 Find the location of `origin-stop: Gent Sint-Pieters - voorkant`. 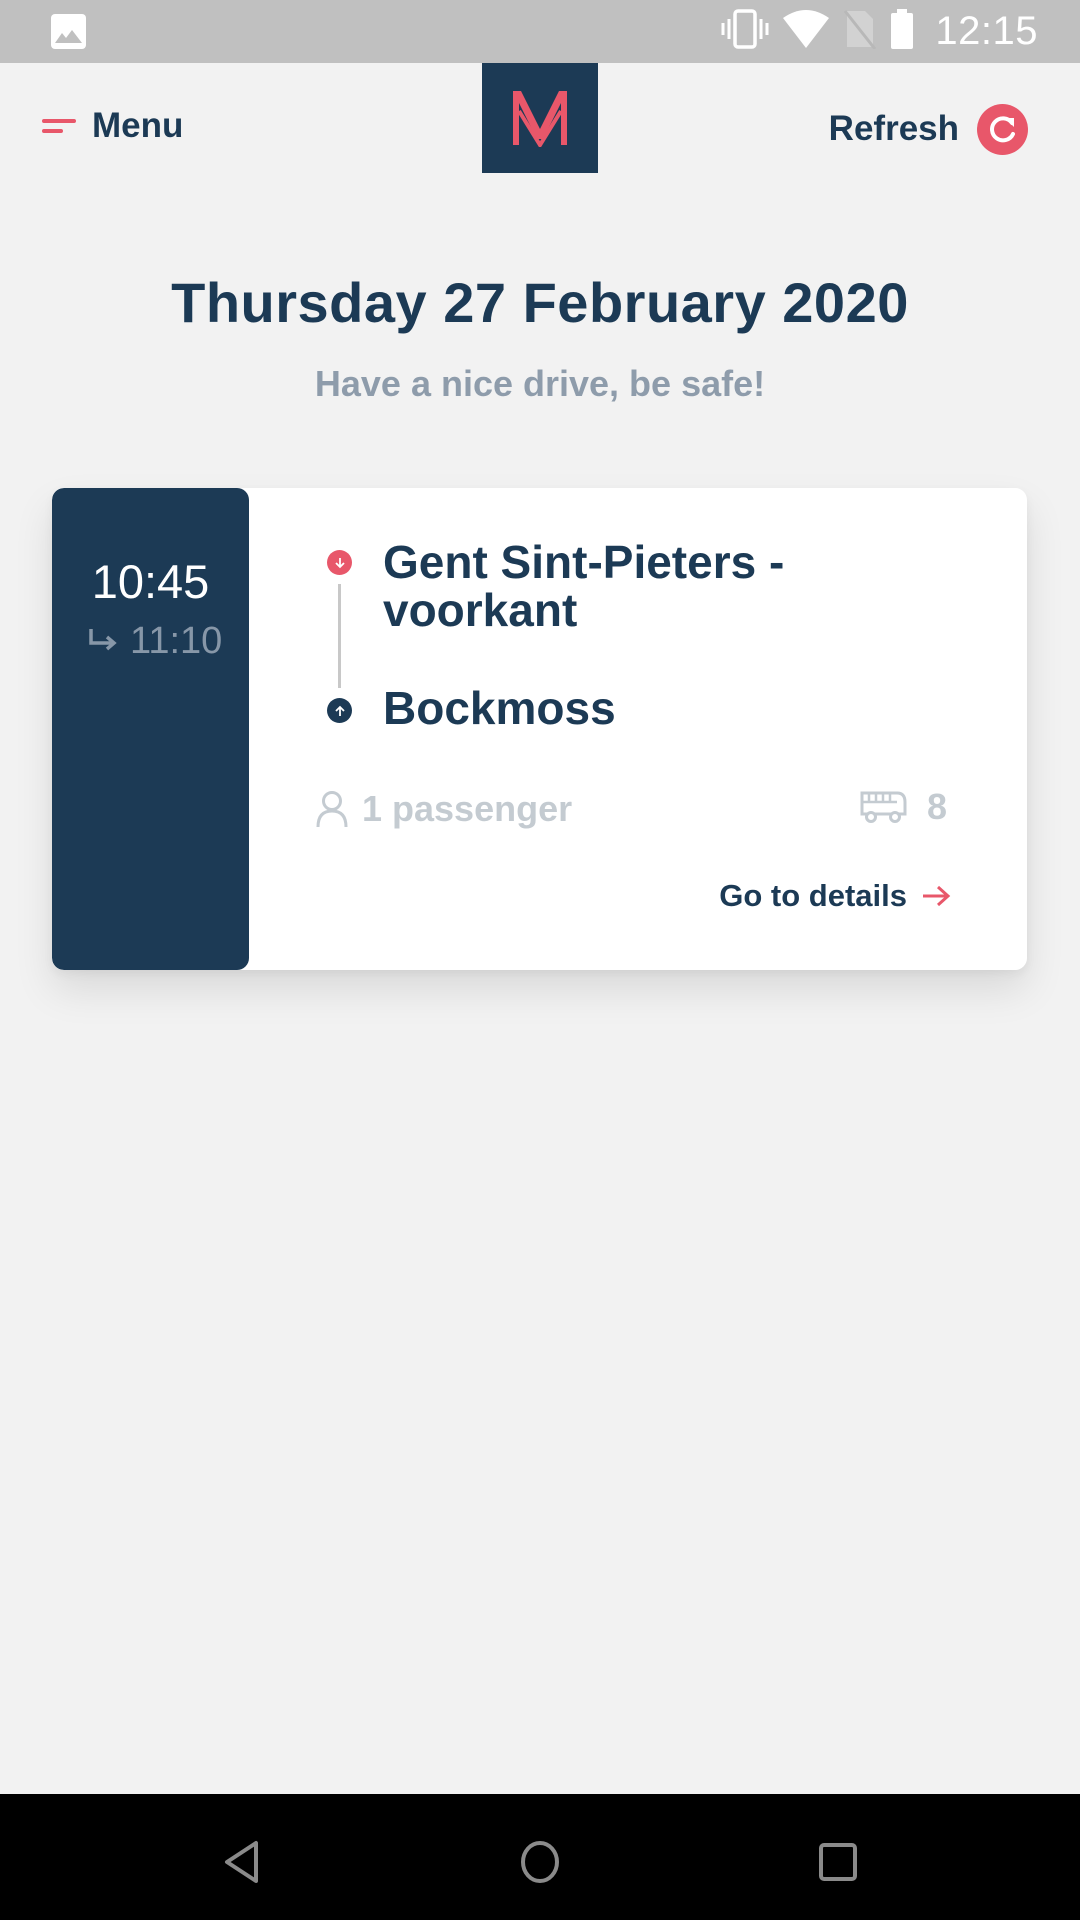

origin-stop: Gent Sint-Pieters - voorkant is located at coordinates (584, 586).